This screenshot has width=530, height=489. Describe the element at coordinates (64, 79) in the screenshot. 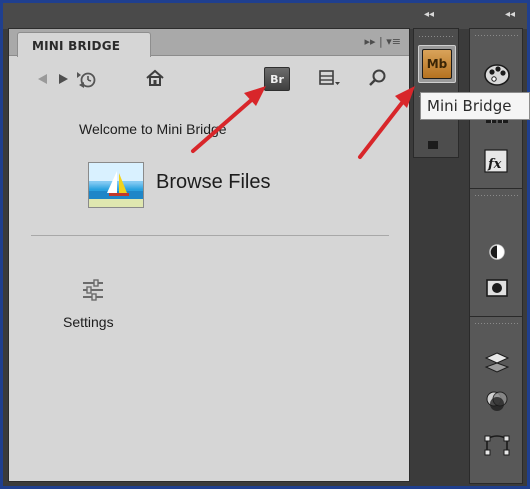

I see `forward-arrow-icon` at that location.